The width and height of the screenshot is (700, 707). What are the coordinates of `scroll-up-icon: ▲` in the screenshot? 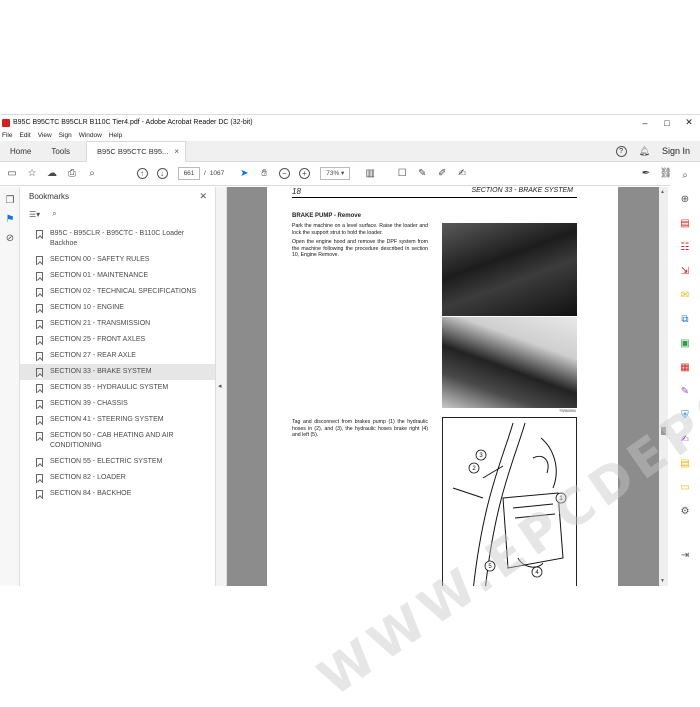 It's located at (662, 192).